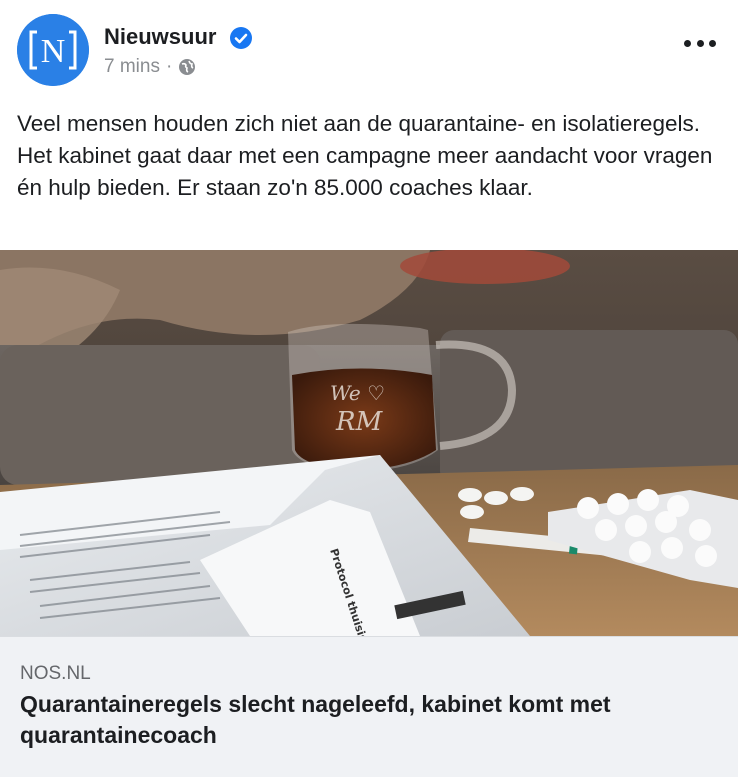 The width and height of the screenshot is (738, 777). Describe the element at coordinates (241, 38) in the screenshot. I see `verified-badge-icon` at that location.